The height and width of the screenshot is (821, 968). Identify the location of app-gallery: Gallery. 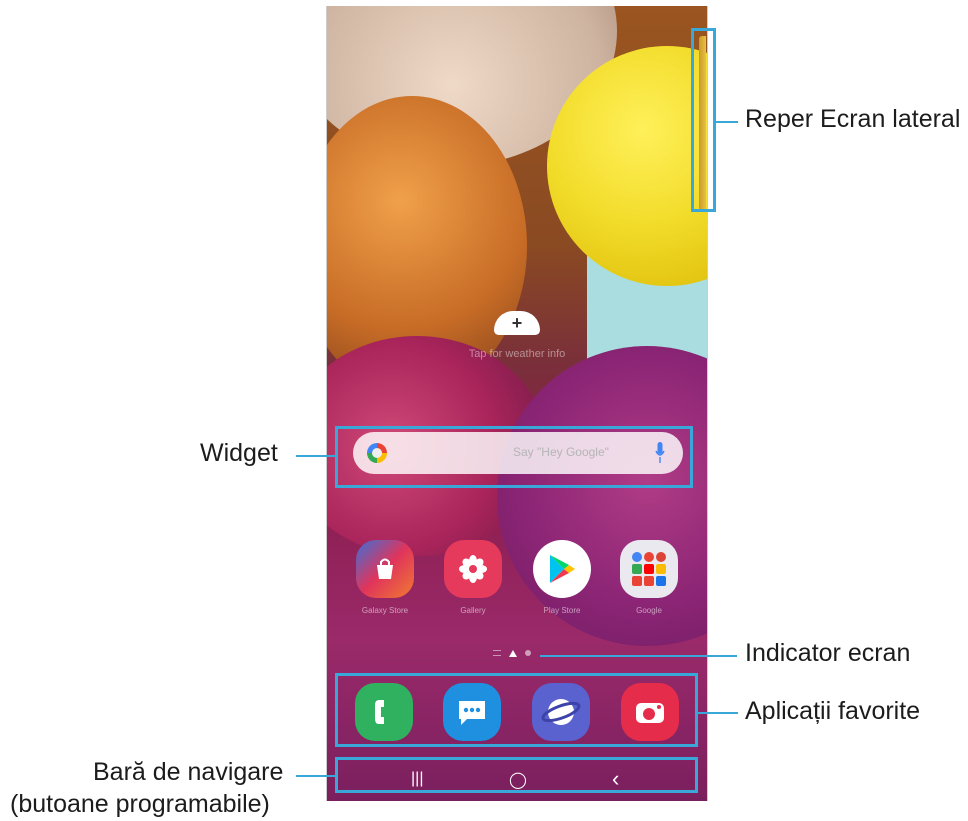
(473, 577).